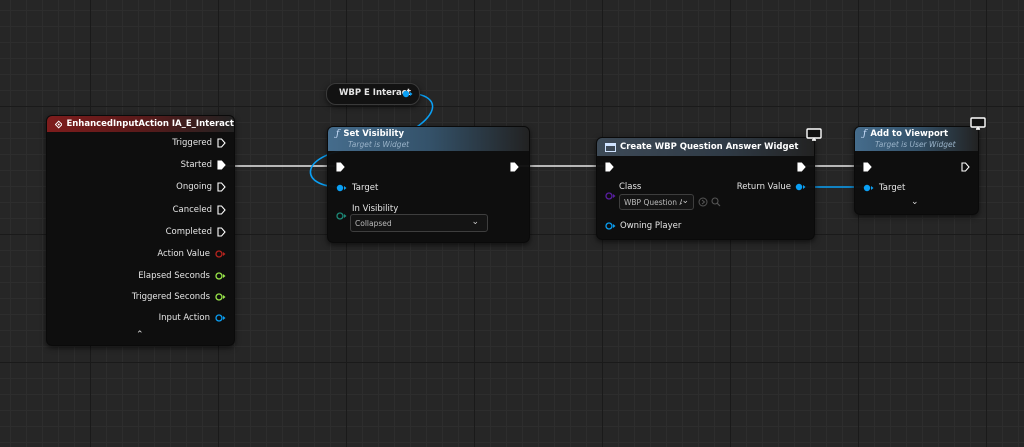 The width and height of the screenshot is (1024, 447). Describe the element at coordinates (188, 232) in the screenshot. I see `completed-pin-label: Completed` at that location.